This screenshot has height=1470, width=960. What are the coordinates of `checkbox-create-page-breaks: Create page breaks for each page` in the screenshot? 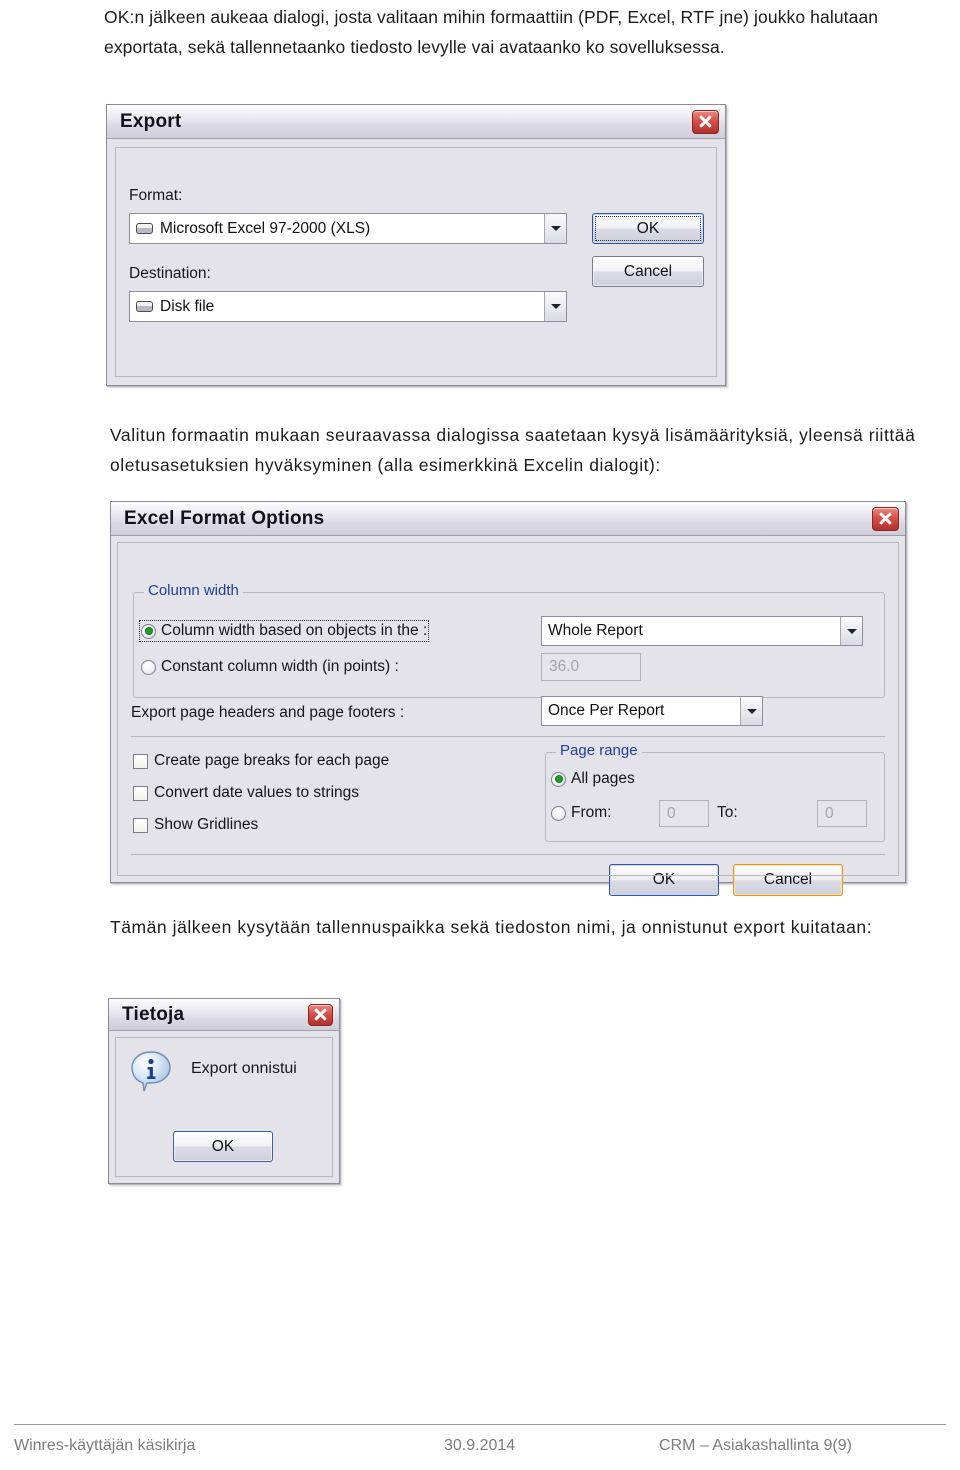 It's located at (261, 761).